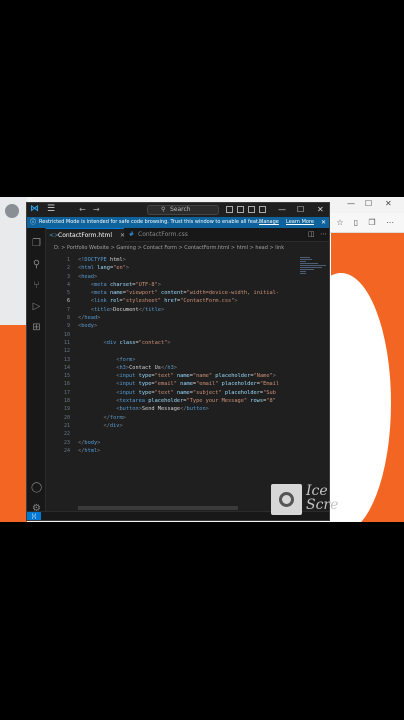 This screenshot has height=720, width=404. What do you see at coordinates (68, 318) in the screenshot?
I see `line-number: 8` at bounding box center [68, 318].